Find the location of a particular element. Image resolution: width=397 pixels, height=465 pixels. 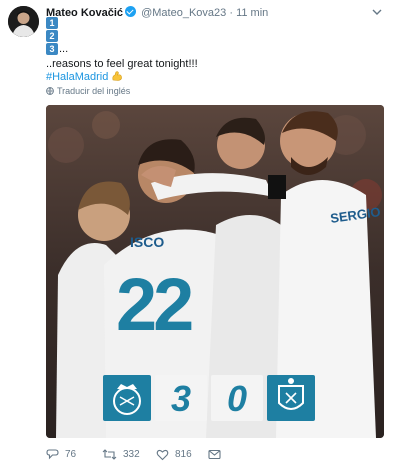

tweet-actions: 76 332 816 is located at coordinates (216, 454).